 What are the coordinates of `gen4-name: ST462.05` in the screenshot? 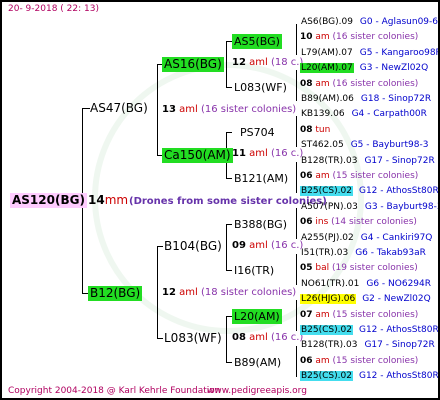 It's located at (322, 145).